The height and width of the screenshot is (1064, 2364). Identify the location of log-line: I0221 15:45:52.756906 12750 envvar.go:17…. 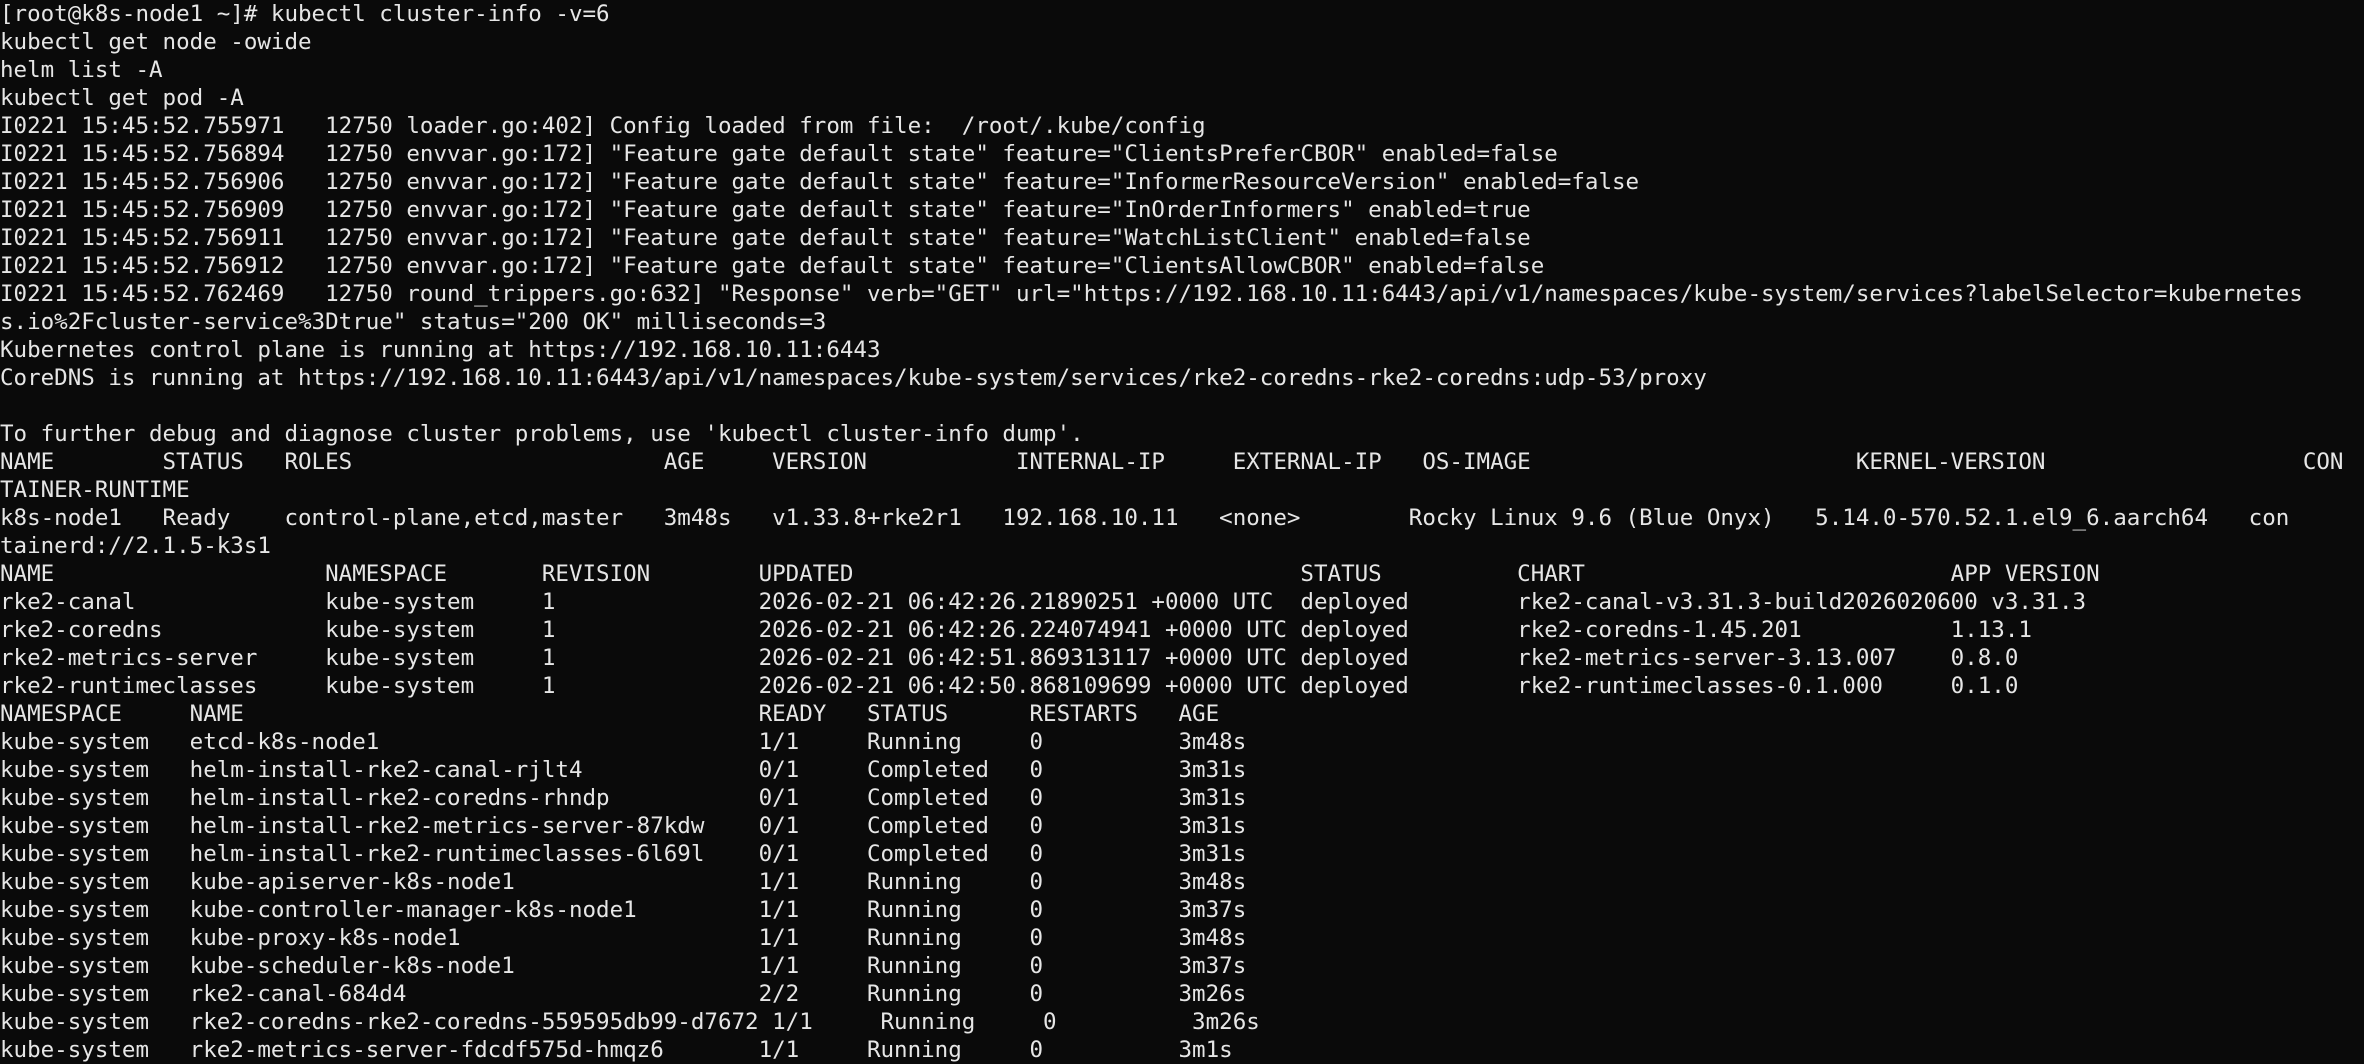
(820, 182).